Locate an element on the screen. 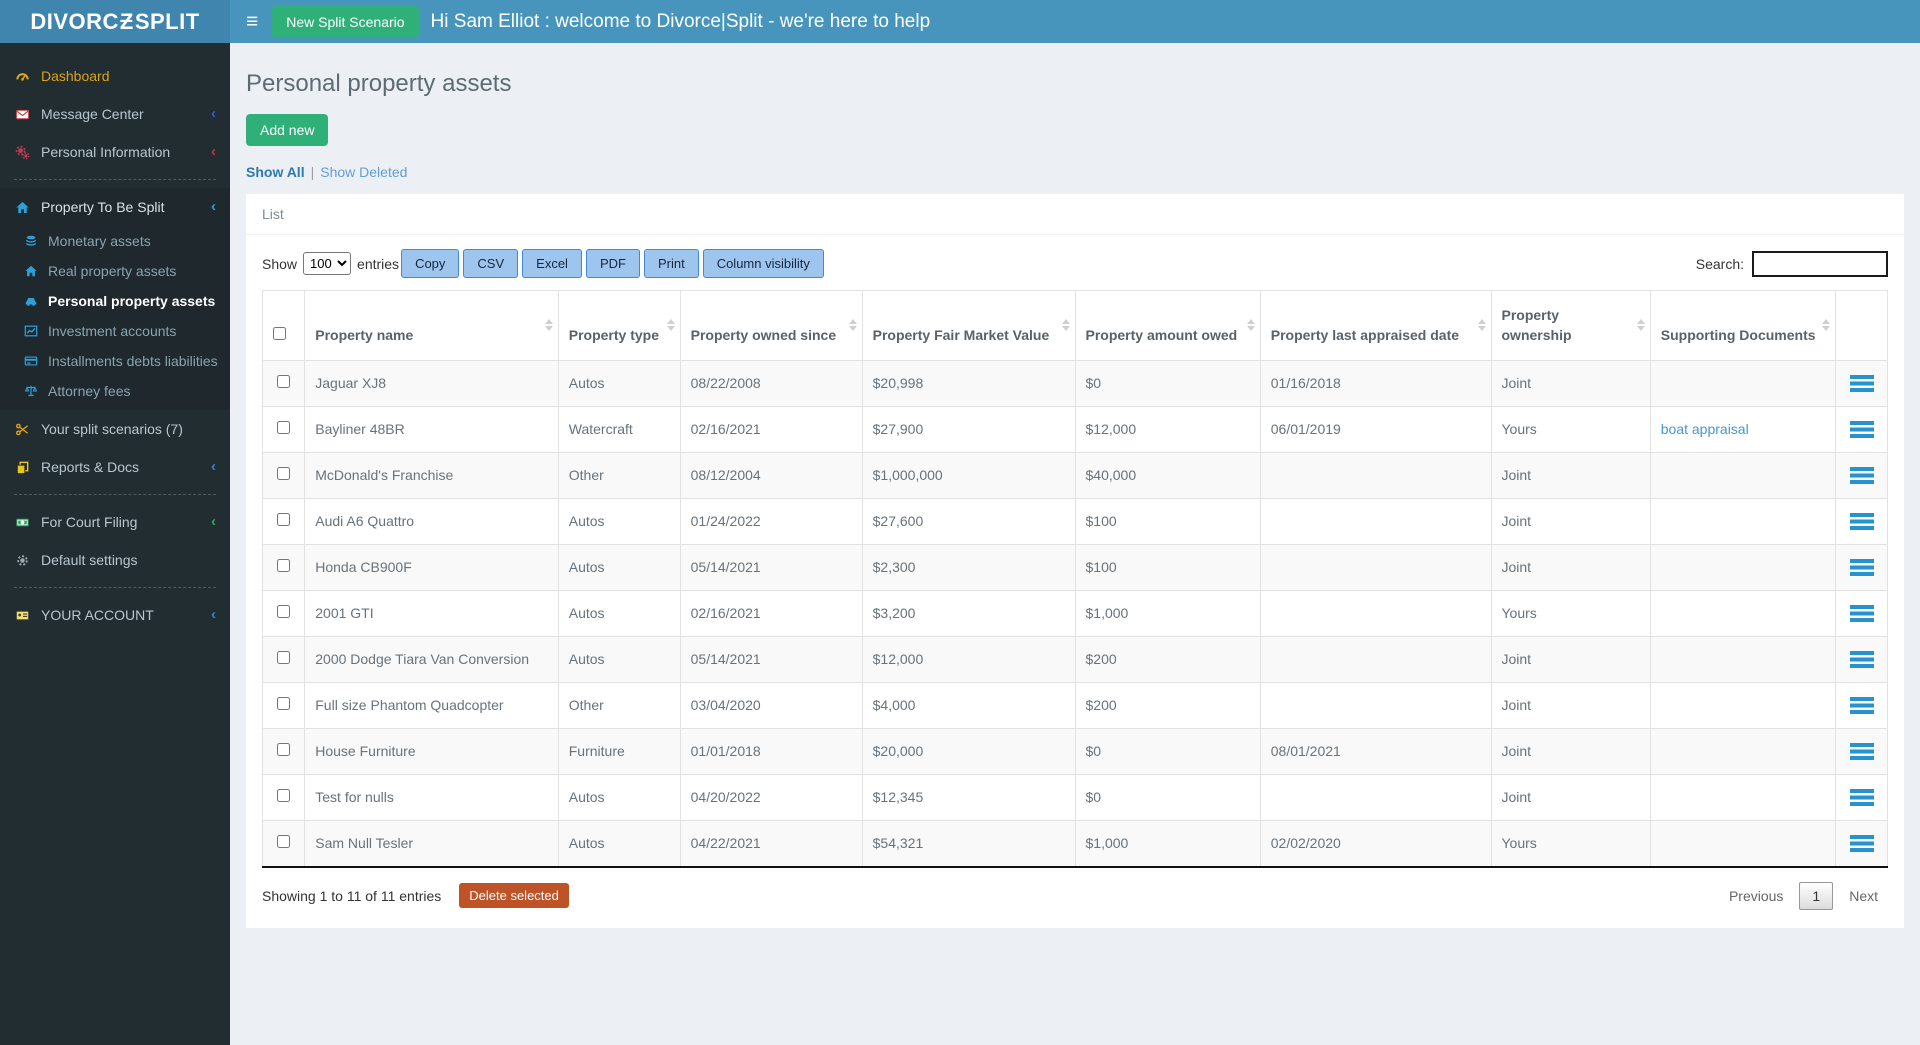  supporting-doc-link: boat appraisal is located at coordinates (1705, 429).